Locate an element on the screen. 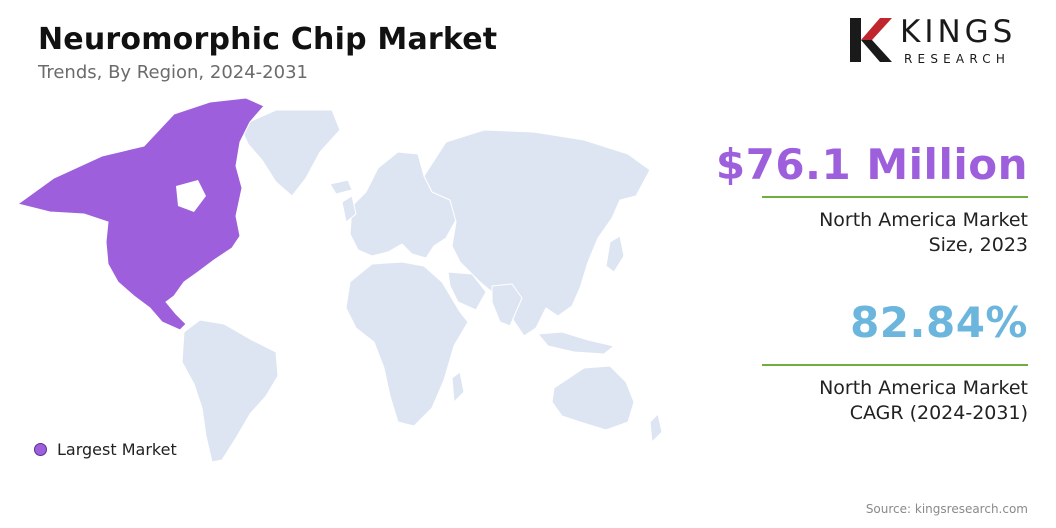 The image size is (1056, 528). map-south-america is located at coordinates (230, 391).